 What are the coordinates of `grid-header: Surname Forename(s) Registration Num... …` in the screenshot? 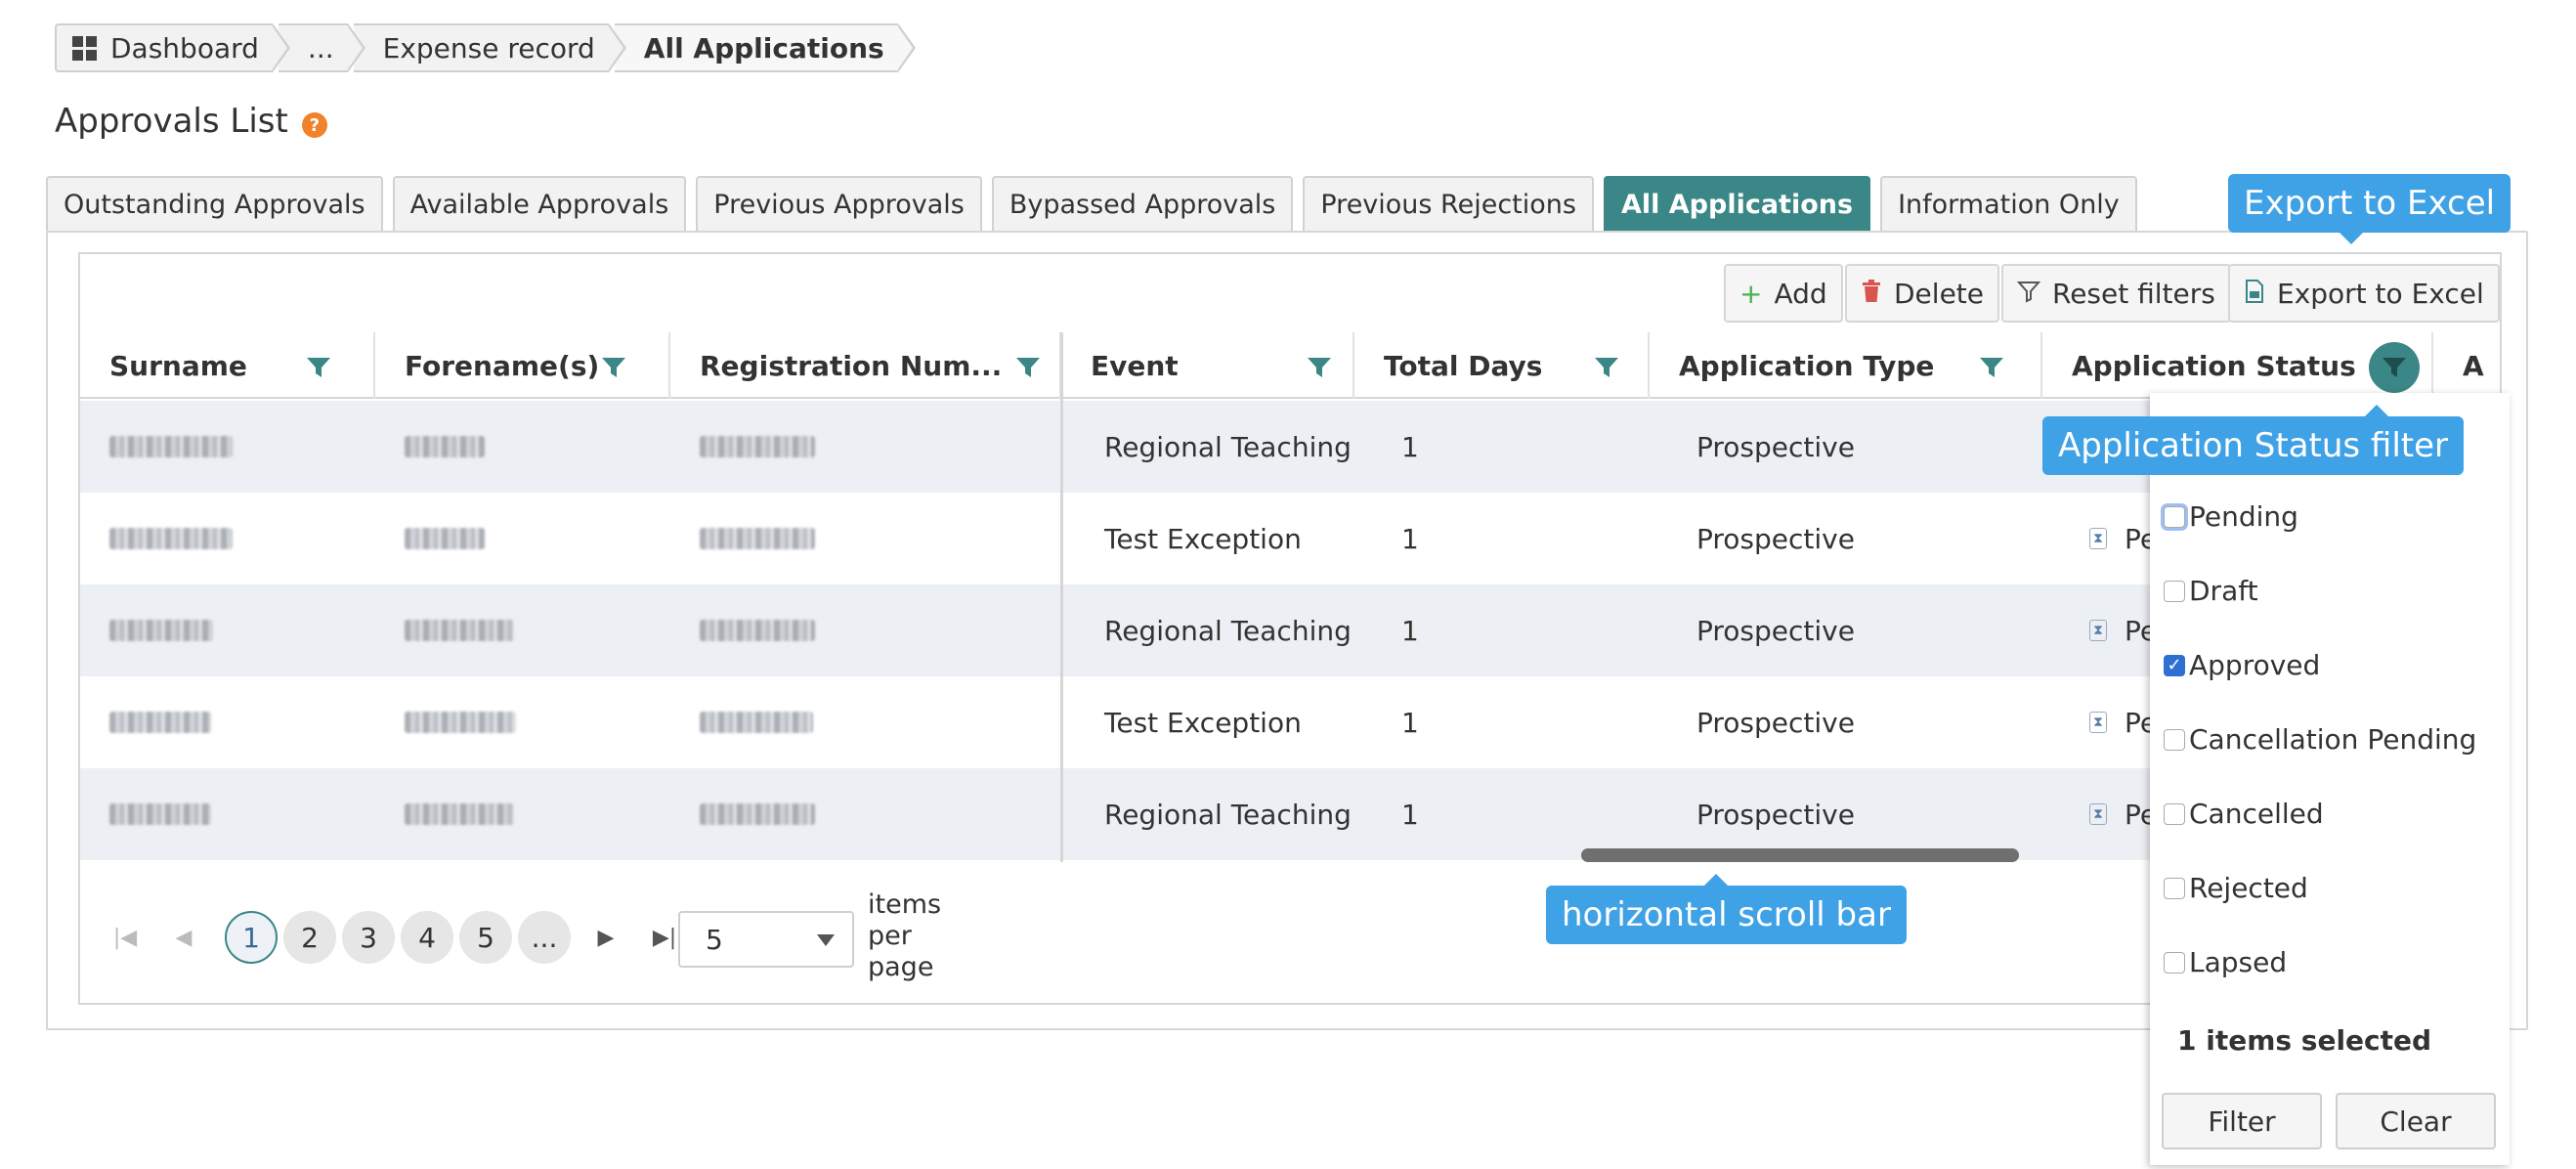 It's located at (1290, 366).